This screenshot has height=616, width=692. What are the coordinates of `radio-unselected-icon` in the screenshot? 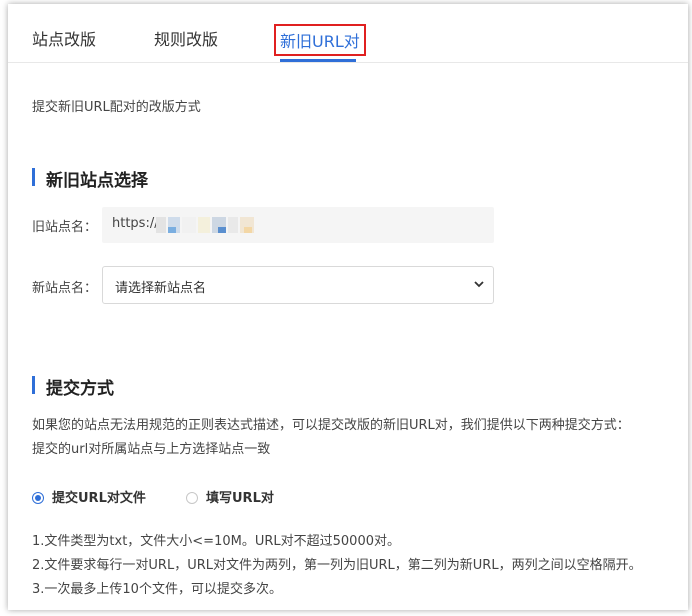 It's located at (192, 498).